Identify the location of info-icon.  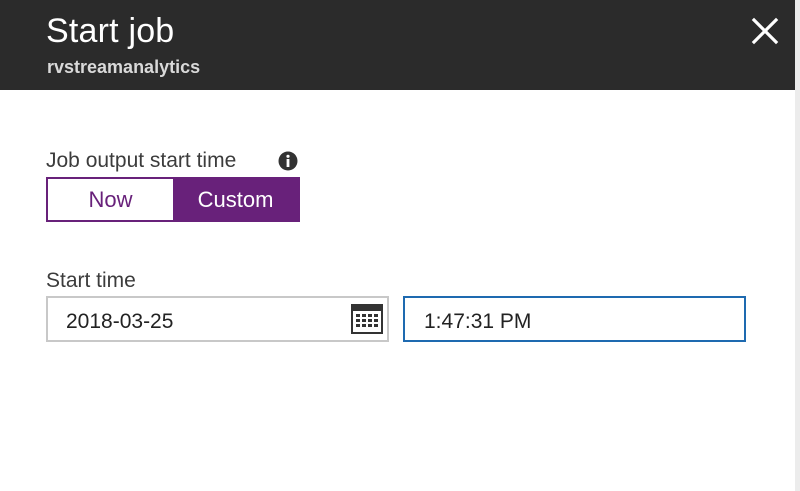
(288, 161).